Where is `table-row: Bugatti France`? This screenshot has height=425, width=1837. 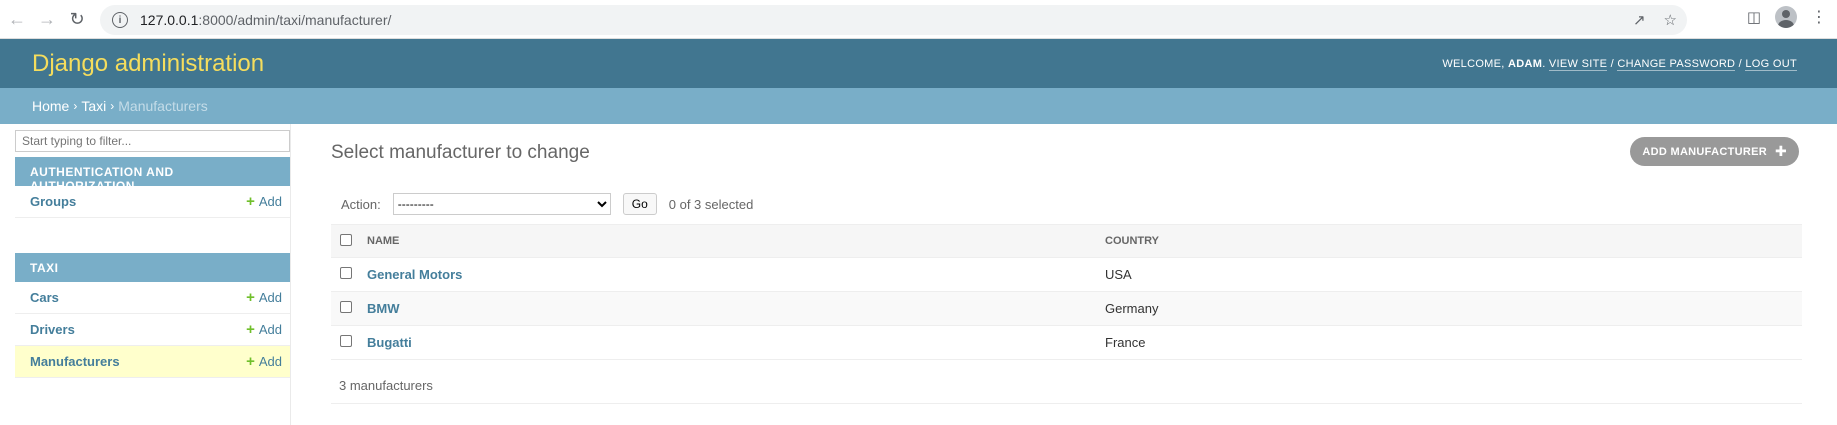 table-row: Bugatti France is located at coordinates (1066, 342).